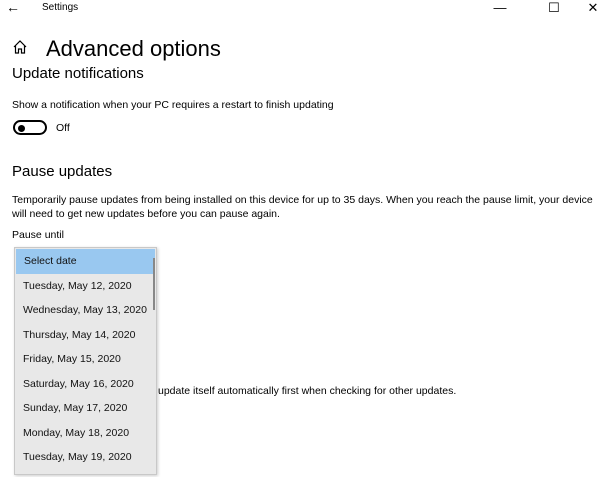  I want to click on dropdown-option: Tuesday, May 12, 2020, so click(85, 286).